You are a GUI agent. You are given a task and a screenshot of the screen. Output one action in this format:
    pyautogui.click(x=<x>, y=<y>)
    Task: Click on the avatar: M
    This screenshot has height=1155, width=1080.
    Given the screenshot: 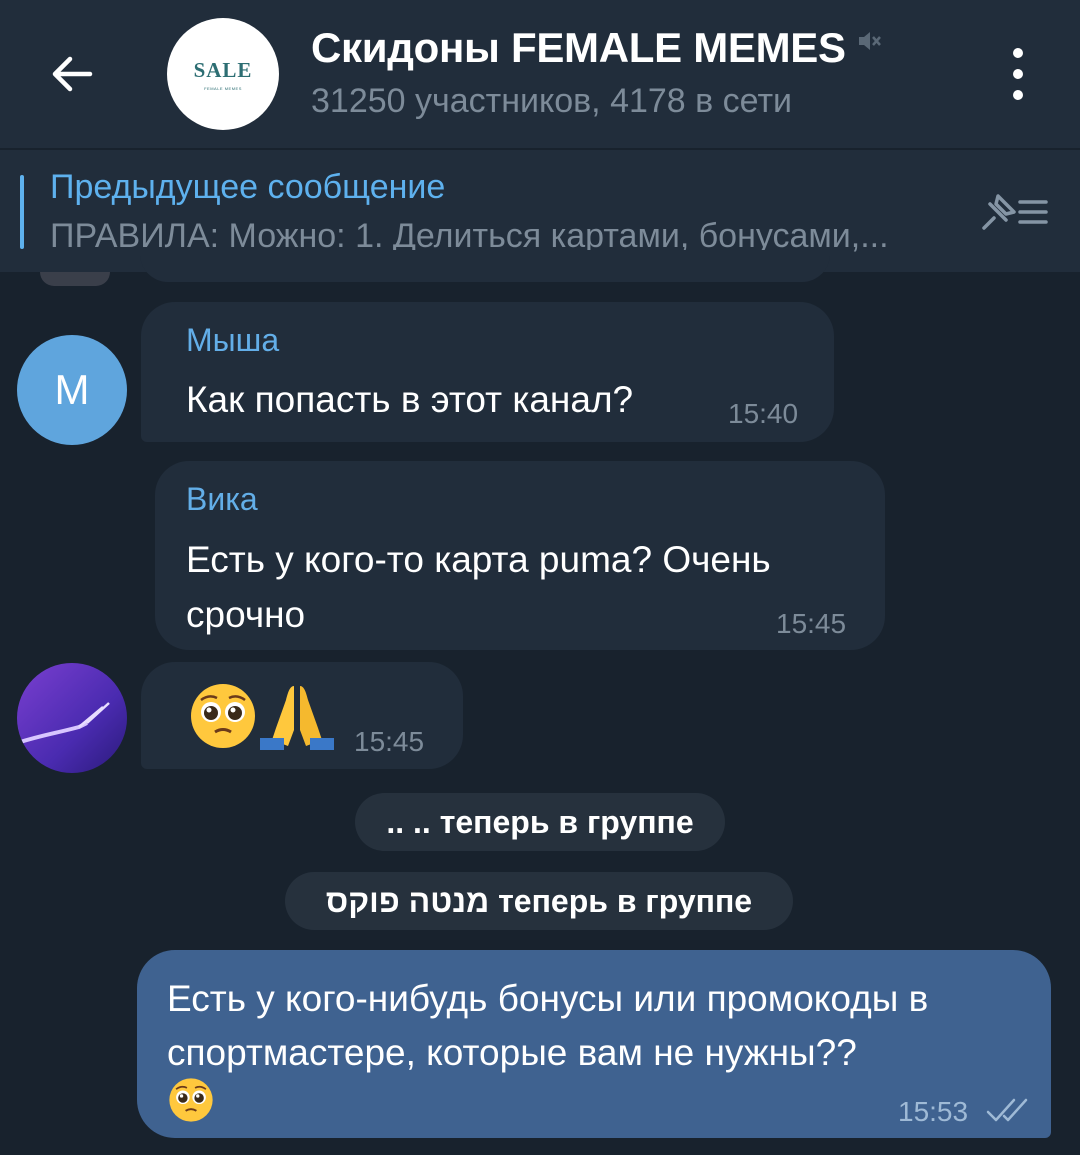 What is the action you would take?
    pyautogui.click(x=72, y=390)
    